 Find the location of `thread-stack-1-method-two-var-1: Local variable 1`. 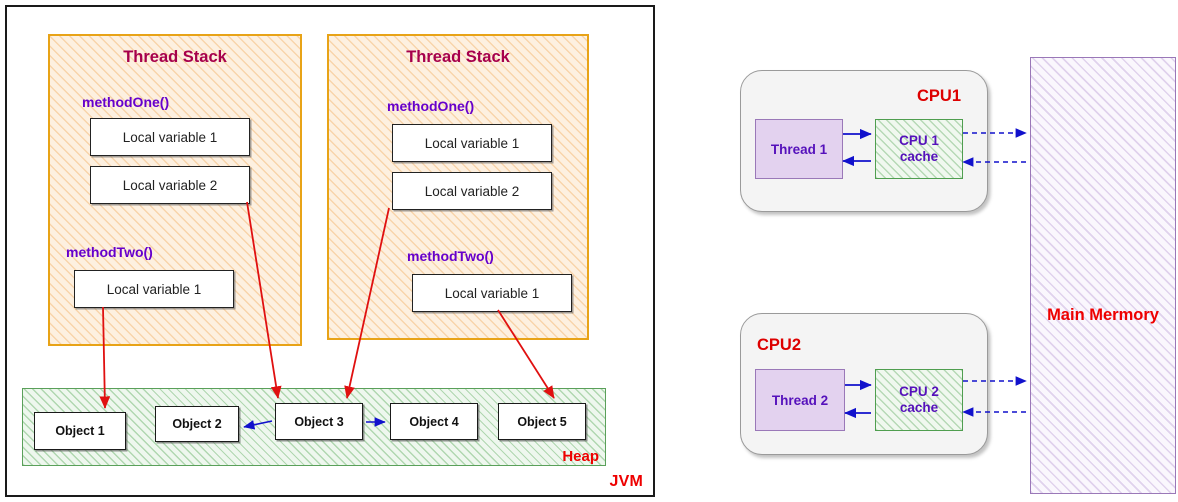

thread-stack-1-method-two-var-1: Local variable 1 is located at coordinates (154, 289).